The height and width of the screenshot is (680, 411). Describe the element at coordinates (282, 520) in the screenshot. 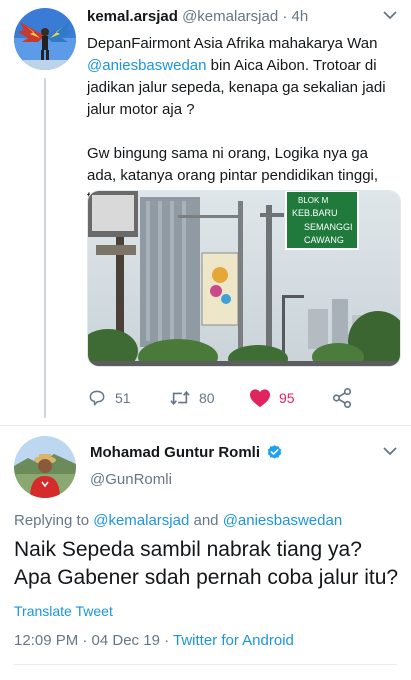

I see `replying-user-link: @aniesbaswedan` at that location.